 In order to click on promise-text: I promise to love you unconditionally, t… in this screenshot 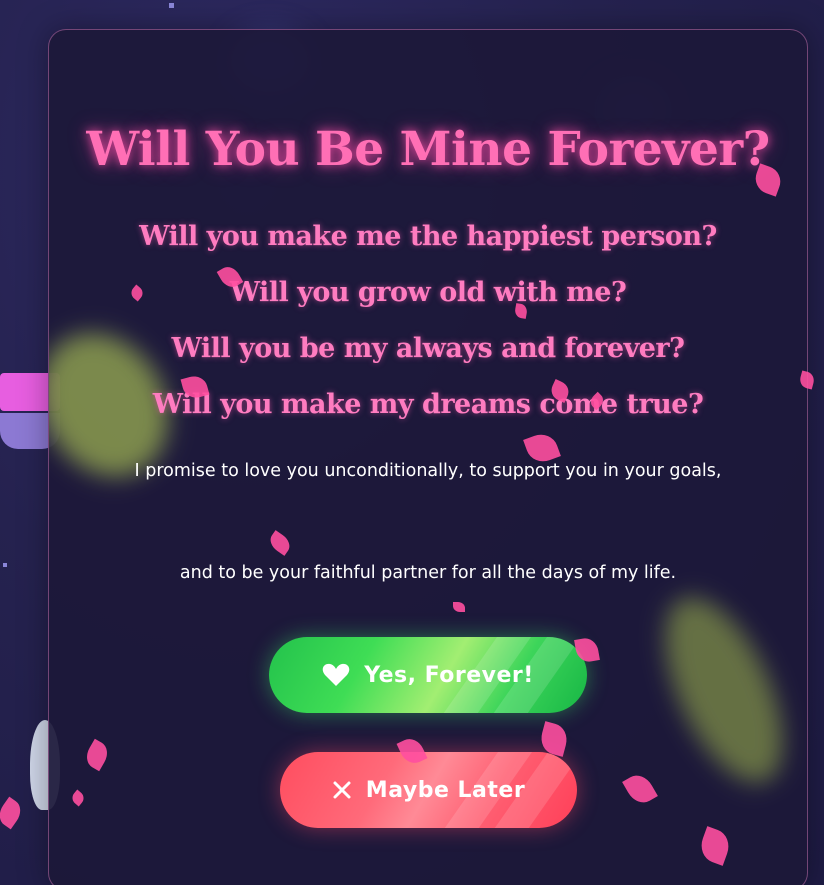, I will do `click(428, 471)`.